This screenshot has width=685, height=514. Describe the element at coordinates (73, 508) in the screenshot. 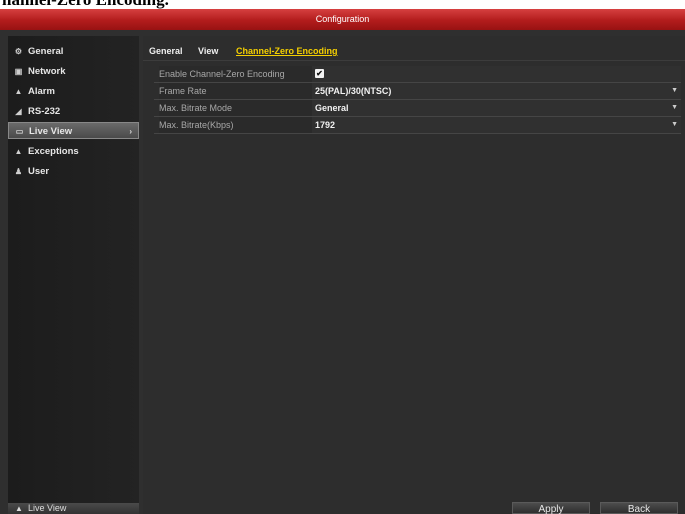

I see `live-view-shortcut-button: ▲ Live View` at that location.